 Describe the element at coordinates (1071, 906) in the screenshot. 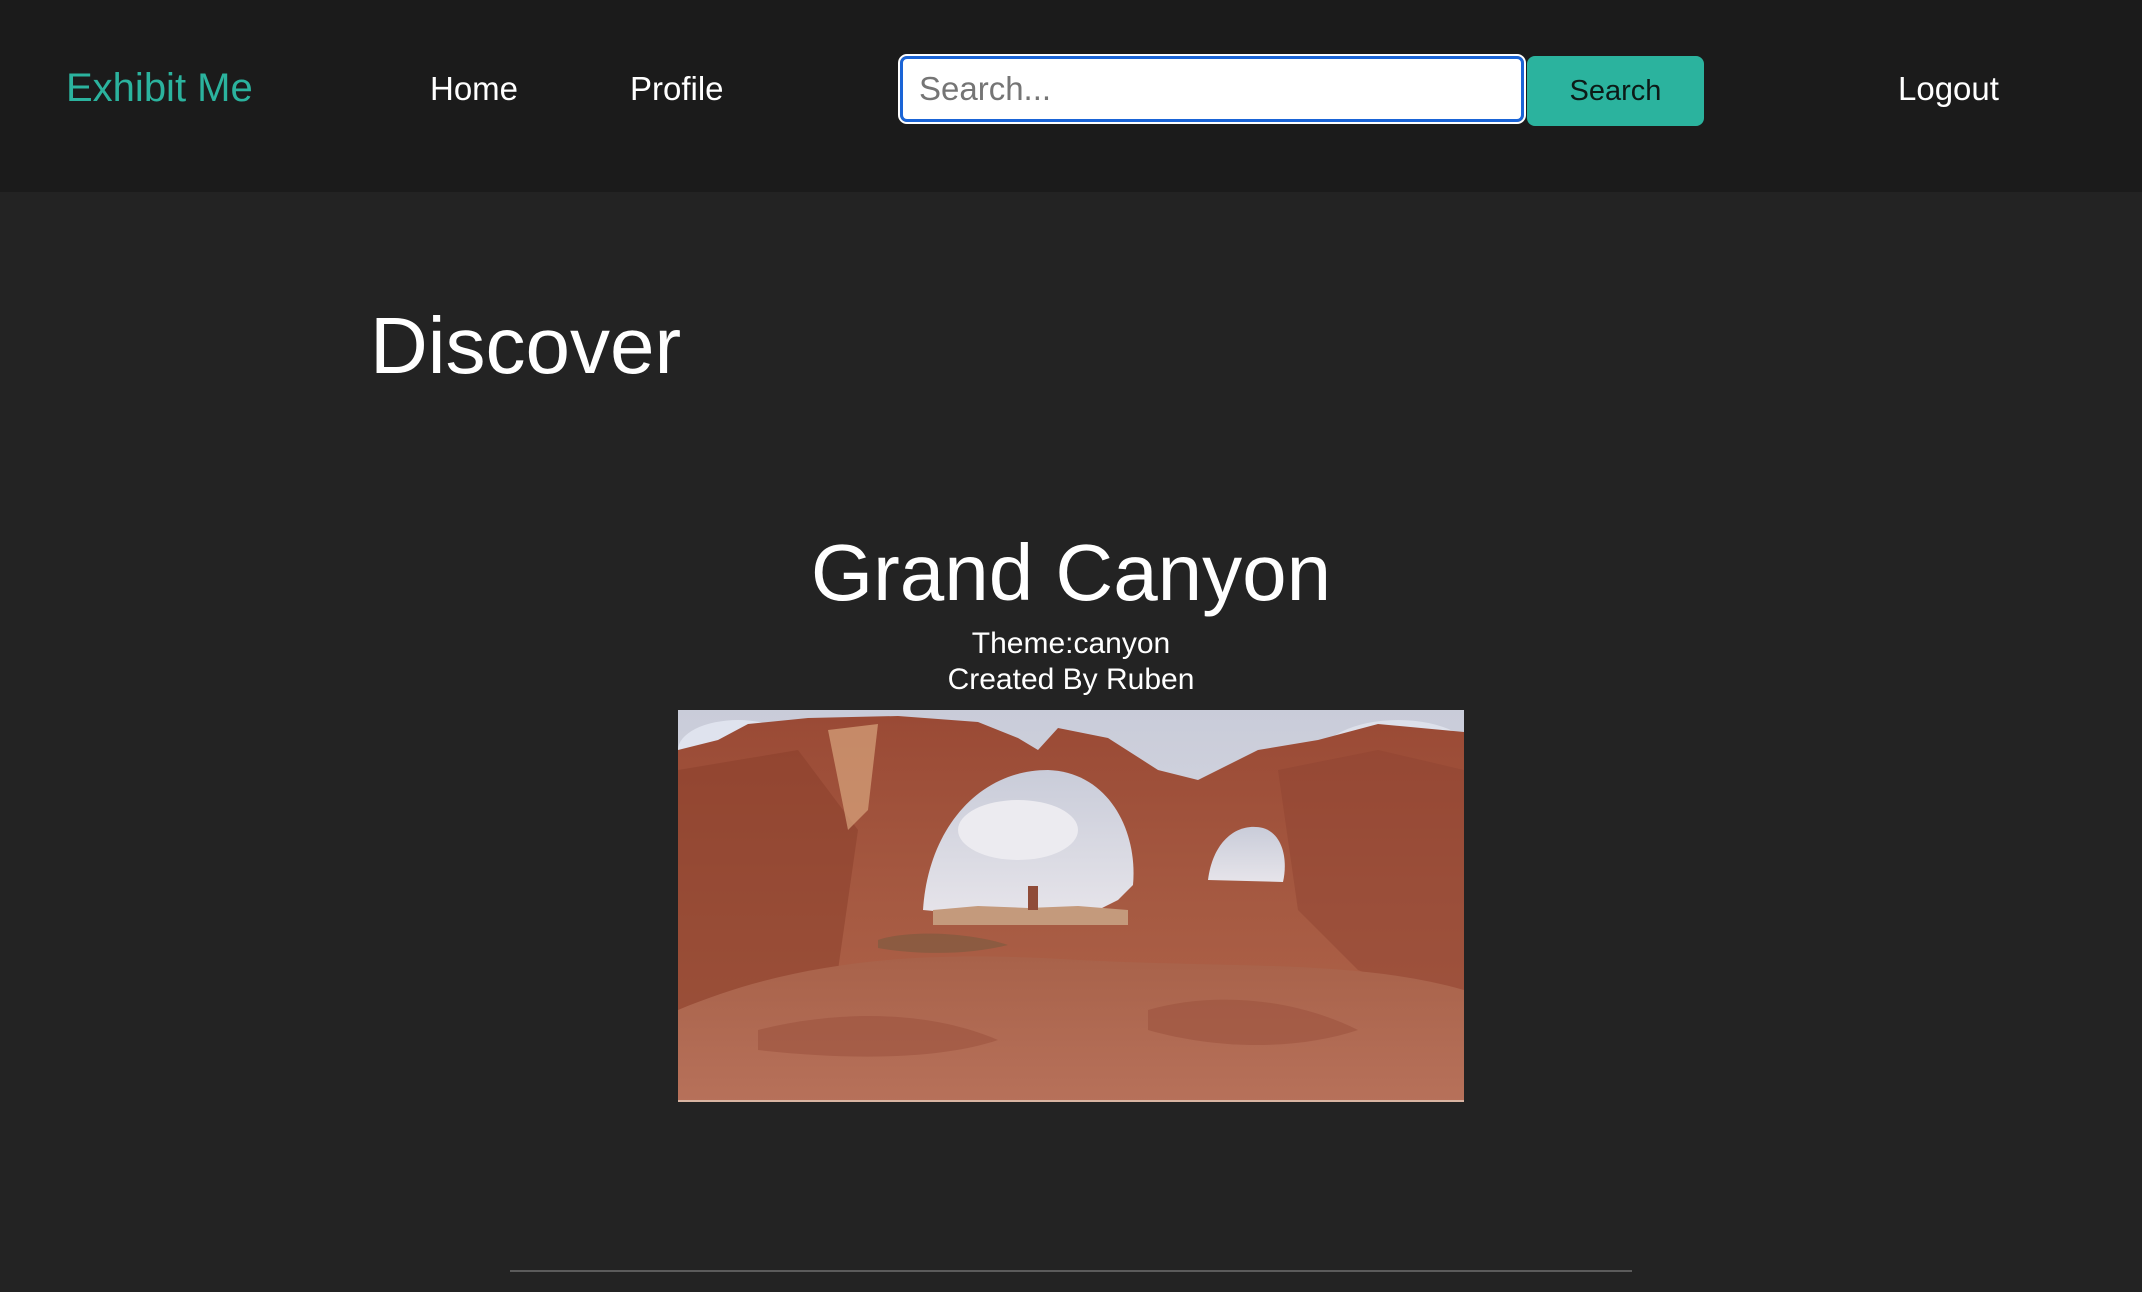

I see `exhibit-thumbnail-image` at that location.